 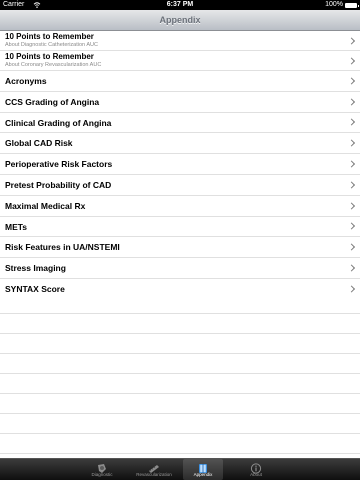 What do you see at coordinates (180, 206) in the screenshot?
I see `list-item: Maximal Medical Rx` at bounding box center [180, 206].